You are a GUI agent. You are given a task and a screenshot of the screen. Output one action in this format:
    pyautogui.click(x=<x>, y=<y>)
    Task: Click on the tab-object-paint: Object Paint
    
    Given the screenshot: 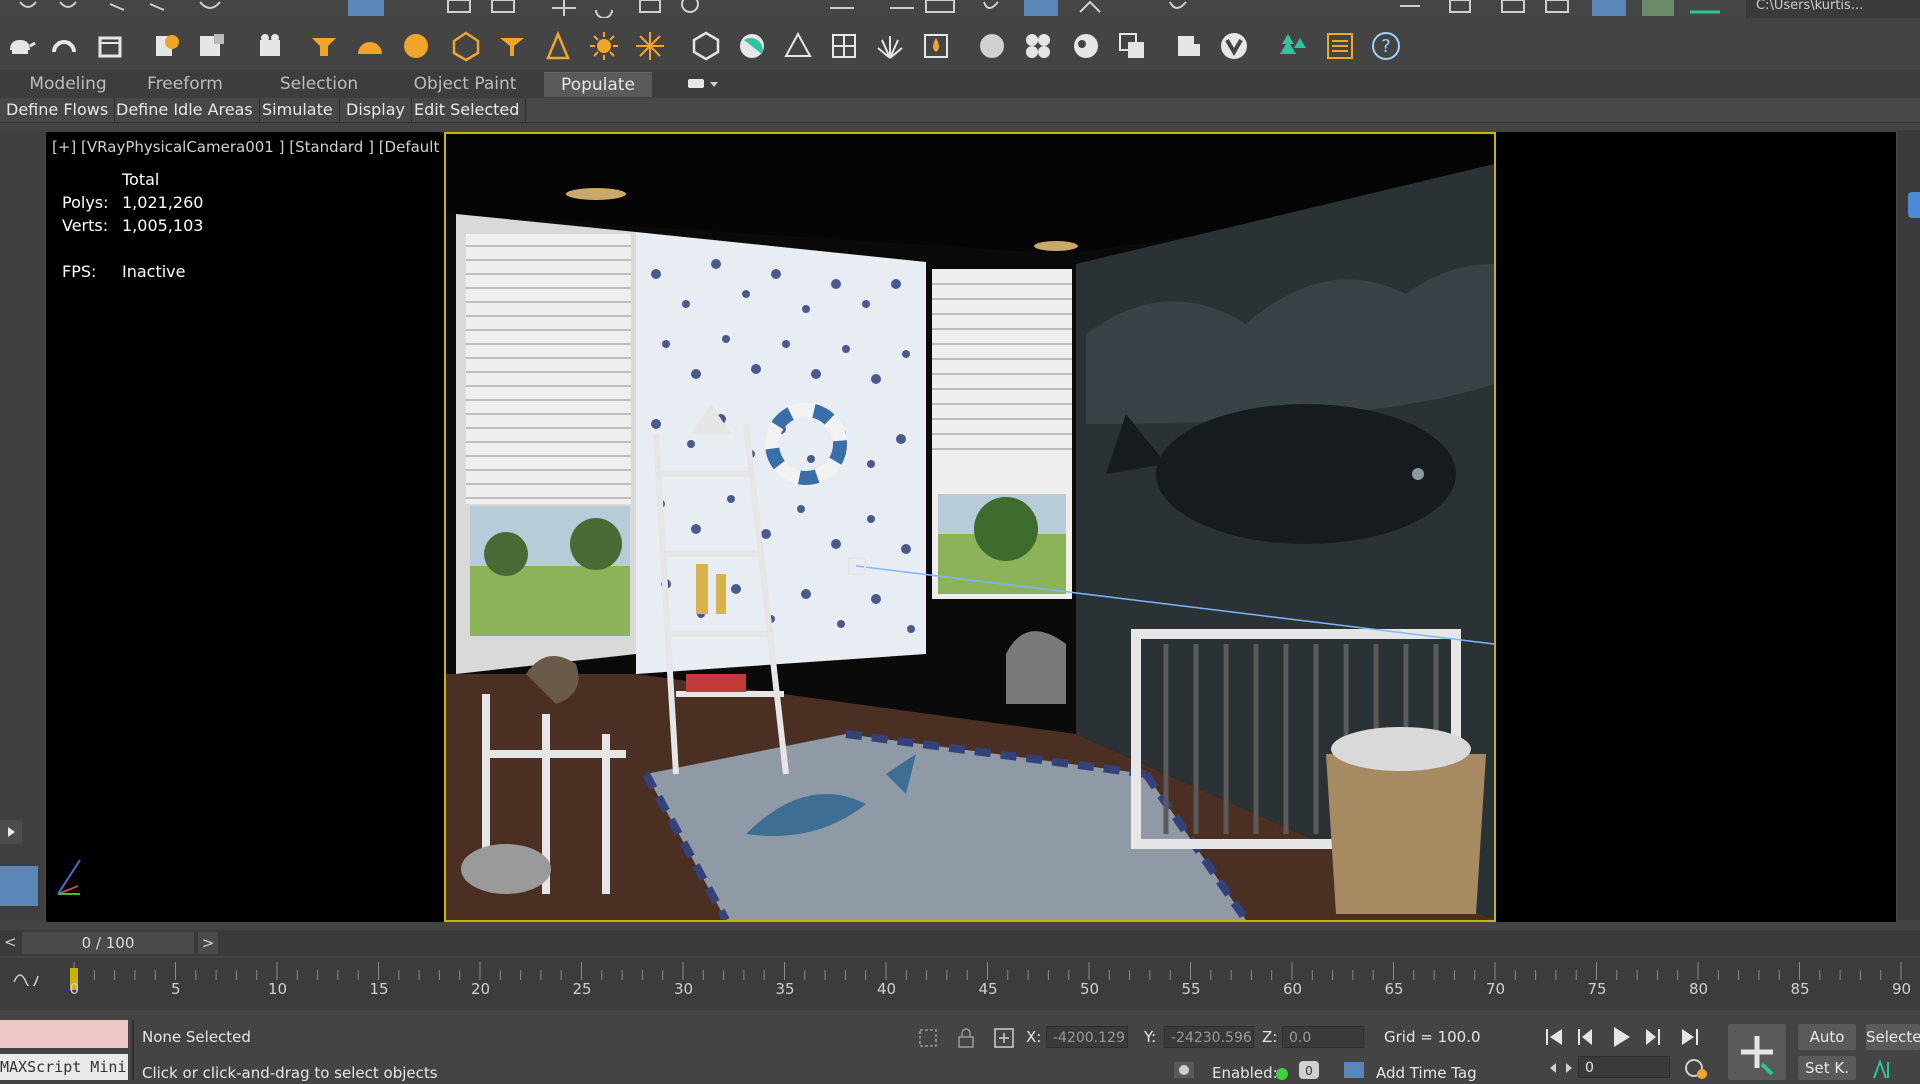 What is the action you would take?
    pyautogui.click(x=465, y=84)
    